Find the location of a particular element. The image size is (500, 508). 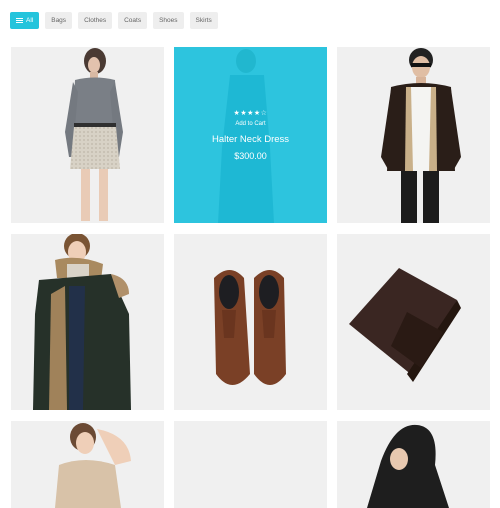

product-image-man-jacket is located at coordinates (421, 135).